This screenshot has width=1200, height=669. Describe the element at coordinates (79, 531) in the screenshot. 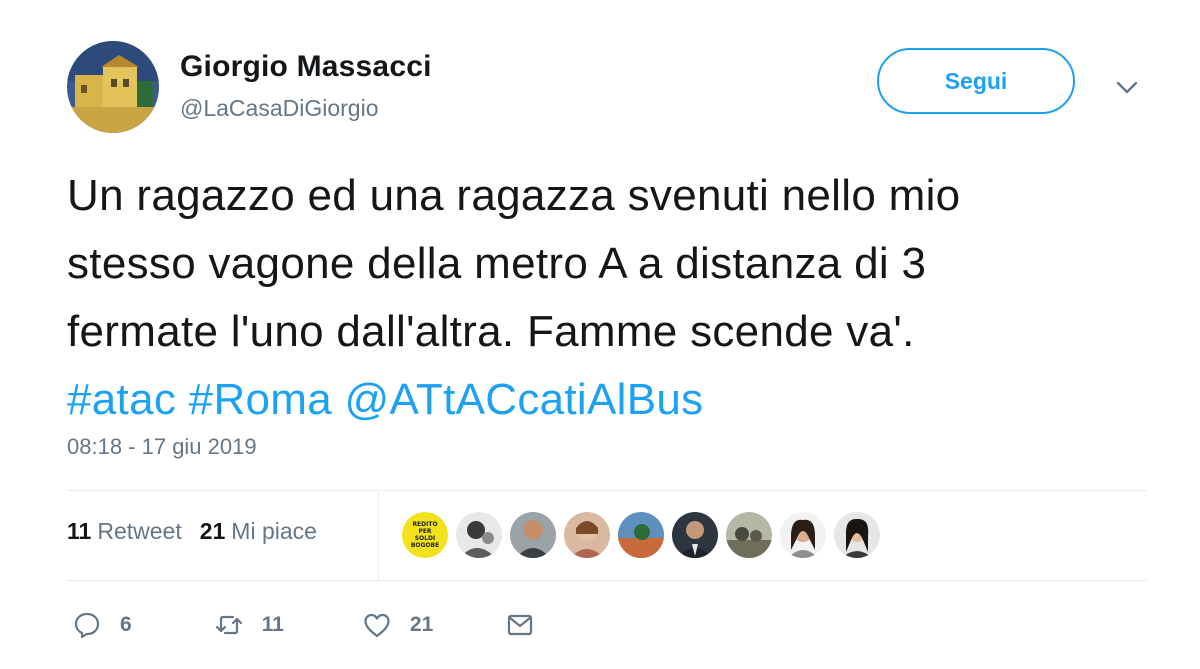

I see `retweets-count: 11` at that location.